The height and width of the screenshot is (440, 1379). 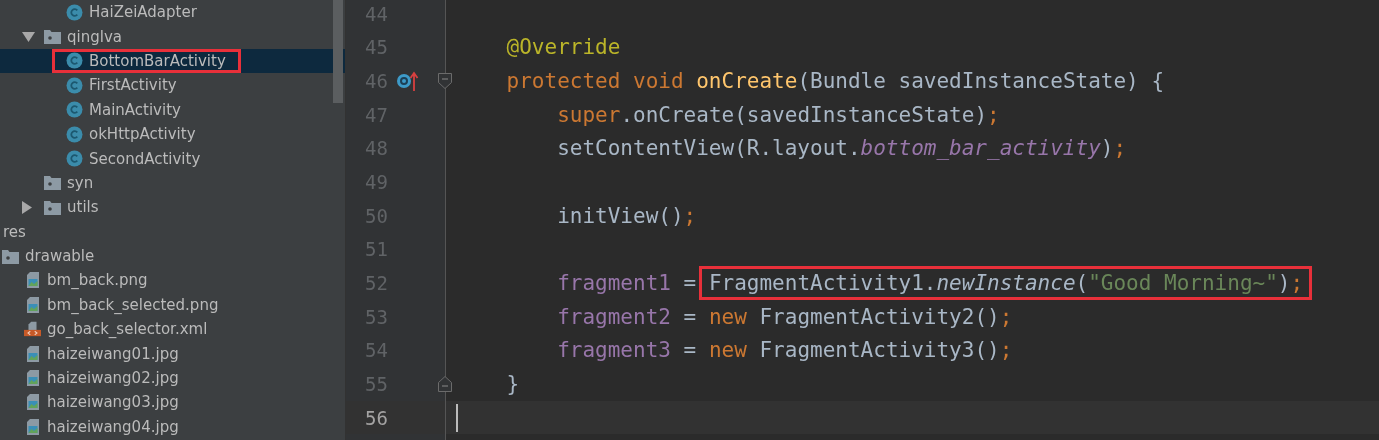 I want to click on xml-file-icon, so click(x=32, y=329).